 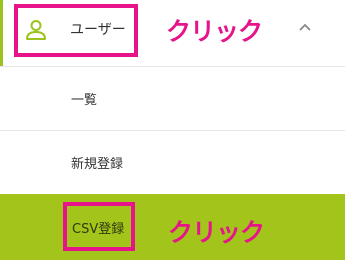 I want to click on click-annotation-csv: クリック, so click(x=216, y=232).